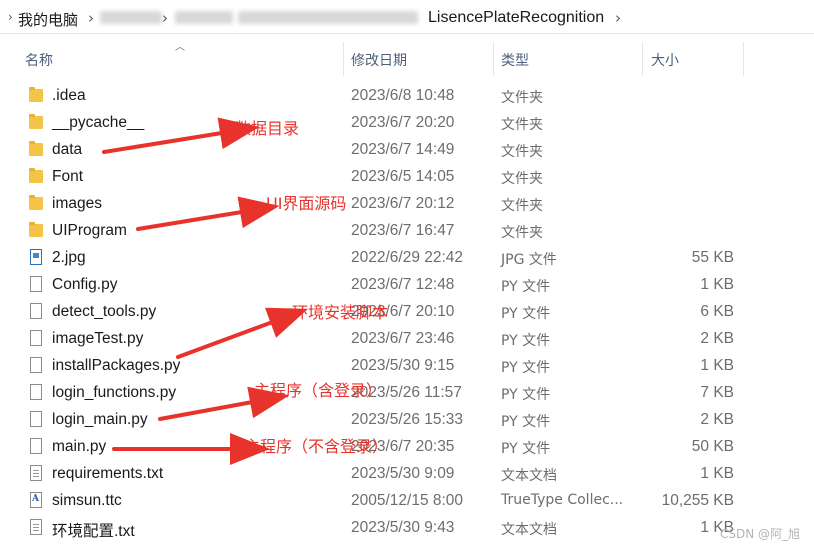 The image size is (814, 550). What do you see at coordinates (407, 123) in the screenshot?
I see `file-row: __pycache__ 2023/6/7 20:20 文件夹` at bounding box center [407, 123].